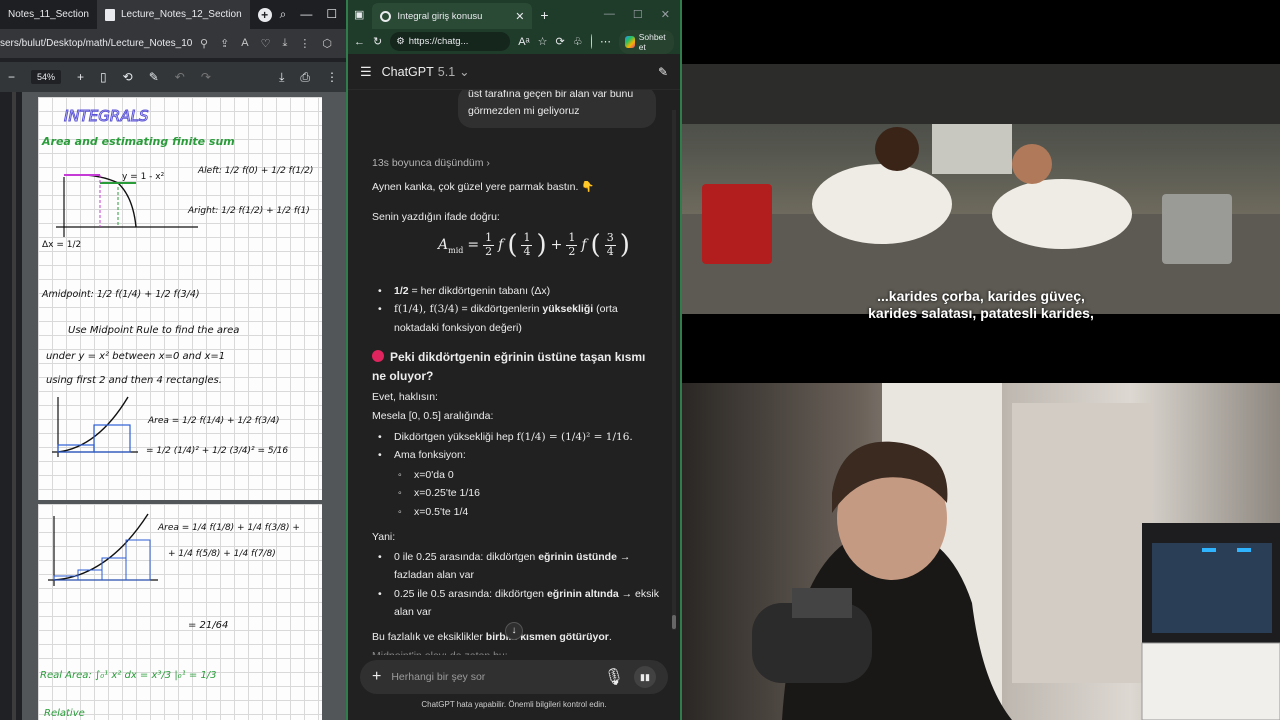 This screenshot has width=1280, height=720. What do you see at coordinates (153, 330) in the screenshot?
I see `notes-line-7: Use Midpoint Rule to find the area` at bounding box center [153, 330].